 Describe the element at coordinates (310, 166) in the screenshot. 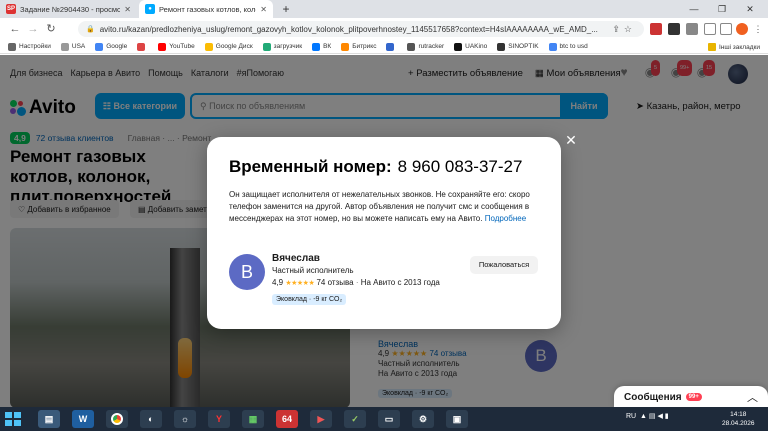

I see `modal-title-label: Временный номер:` at that location.